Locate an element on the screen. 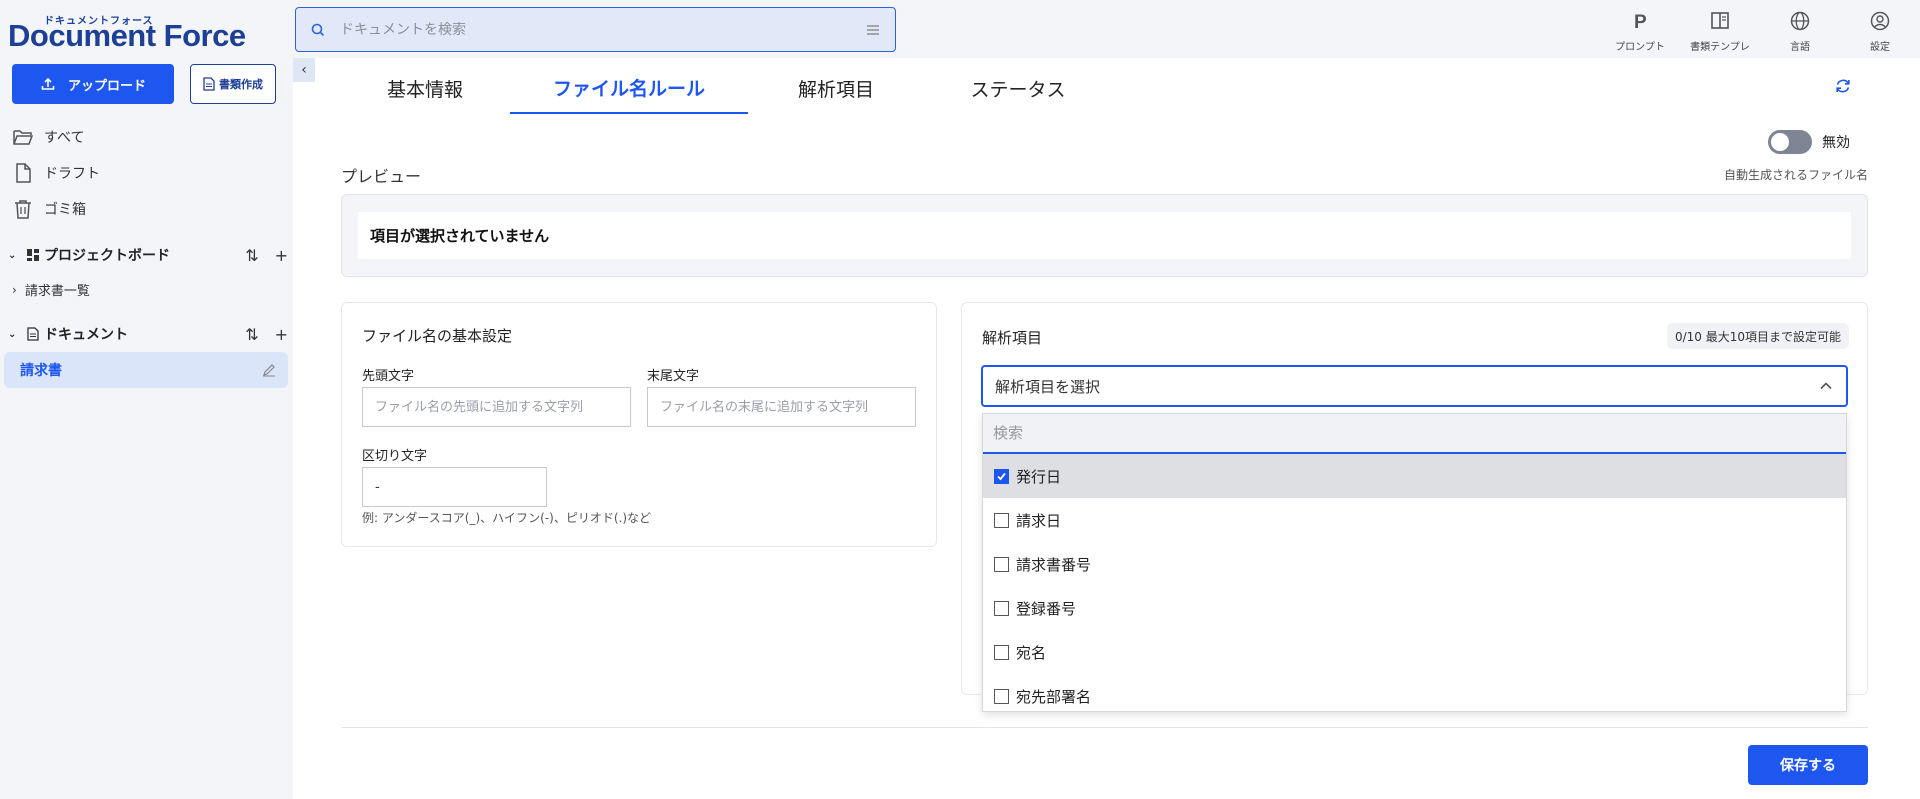 The width and height of the screenshot is (1920, 799). chevron-right-icon: › is located at coordinates (14, 289).